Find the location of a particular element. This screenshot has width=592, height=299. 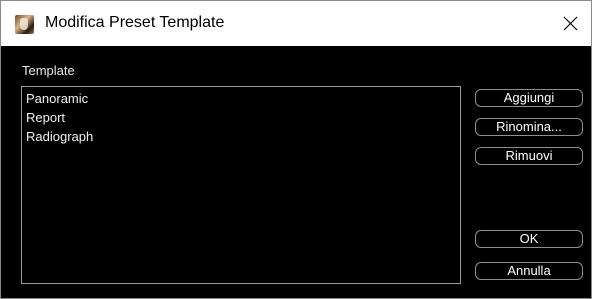

title-bar: Modifica Preset Template is located at coordinates (296, 23).